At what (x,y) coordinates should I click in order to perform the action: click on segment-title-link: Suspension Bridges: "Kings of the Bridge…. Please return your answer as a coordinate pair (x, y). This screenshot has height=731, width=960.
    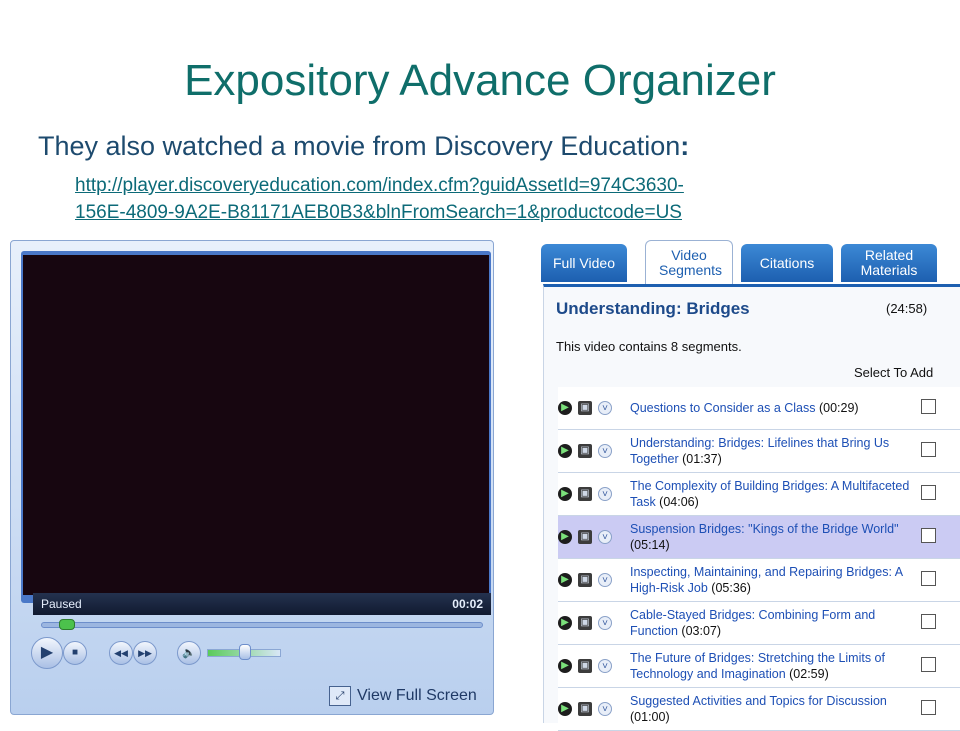
    Looking at the image, I should click on (764, 529).